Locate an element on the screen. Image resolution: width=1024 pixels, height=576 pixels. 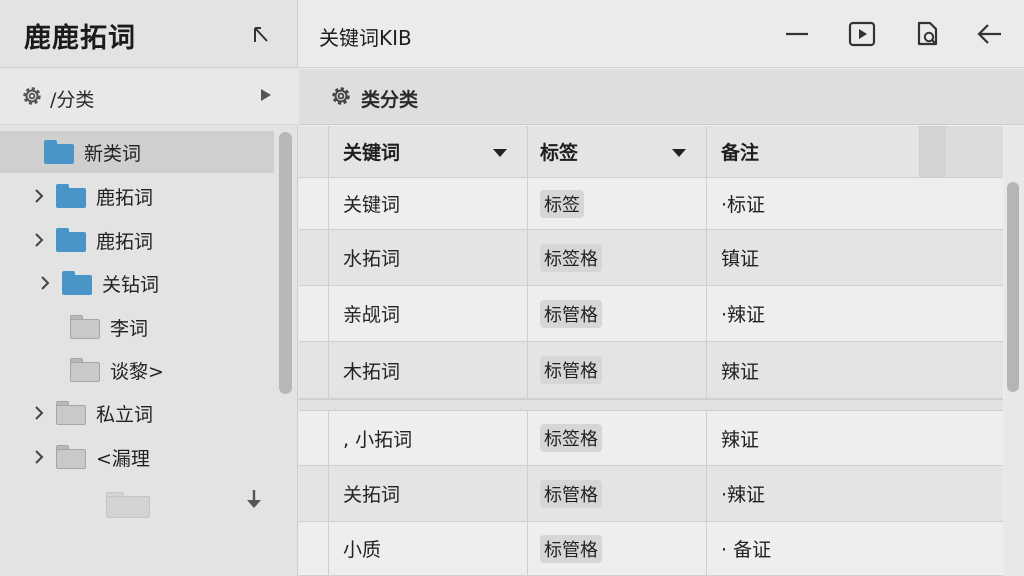
keyword-cell: 水拓词 is located at coordinates (428, 257).